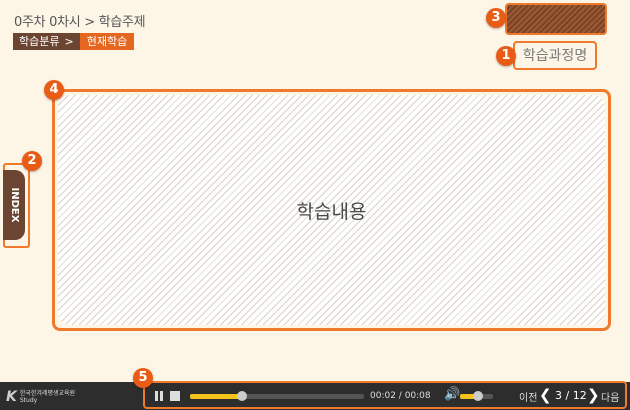 This screenshot has width=630, height=410. Describe the element at coordinates (47, 393) in the screenshot. I see `logo-org: 한국한겨레평생교육원` at that location.